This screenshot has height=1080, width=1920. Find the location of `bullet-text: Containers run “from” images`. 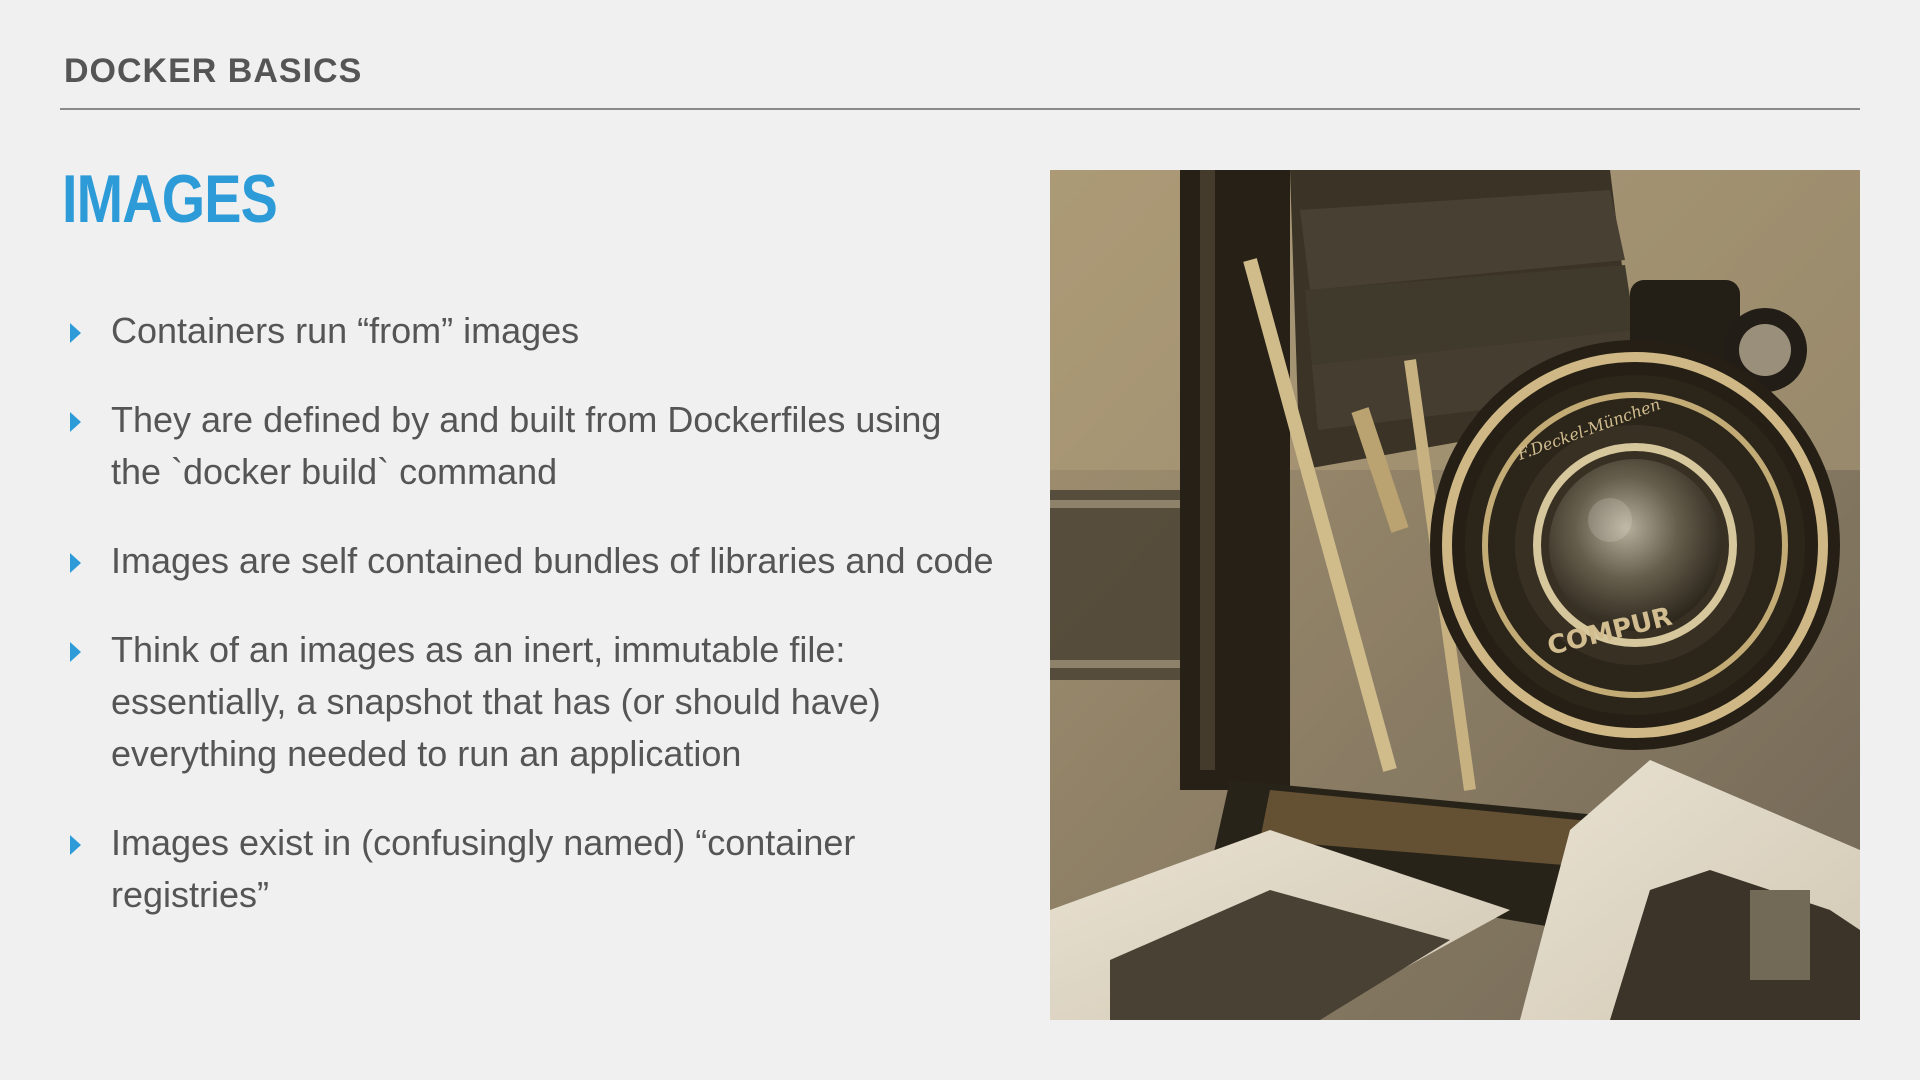

bullet-text: Containers run “from” images is located at coordinates (345, 330).